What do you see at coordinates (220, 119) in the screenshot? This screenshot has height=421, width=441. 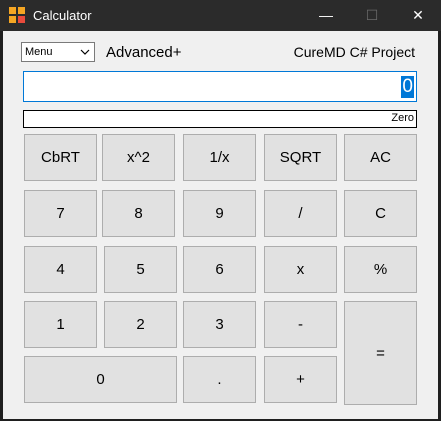 I see `number-words-display: Zero` at bounding box center [220, 119].